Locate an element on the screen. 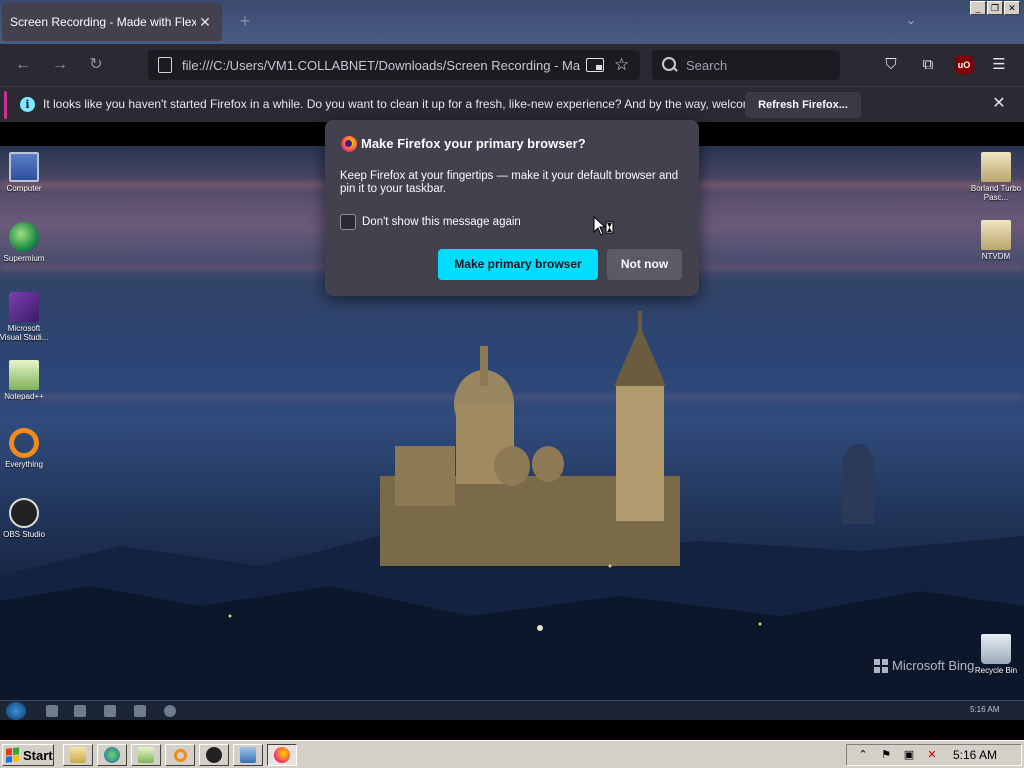 This screenshot has height=768, width=1024. desktop-icon-obs-studio: OBS Studio is located at coordinates (26, 518).